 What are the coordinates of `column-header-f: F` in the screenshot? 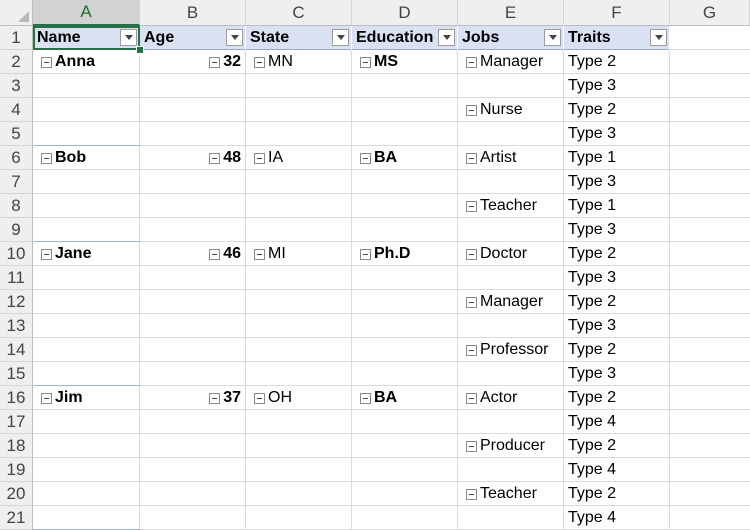 It's located at (617, 13).